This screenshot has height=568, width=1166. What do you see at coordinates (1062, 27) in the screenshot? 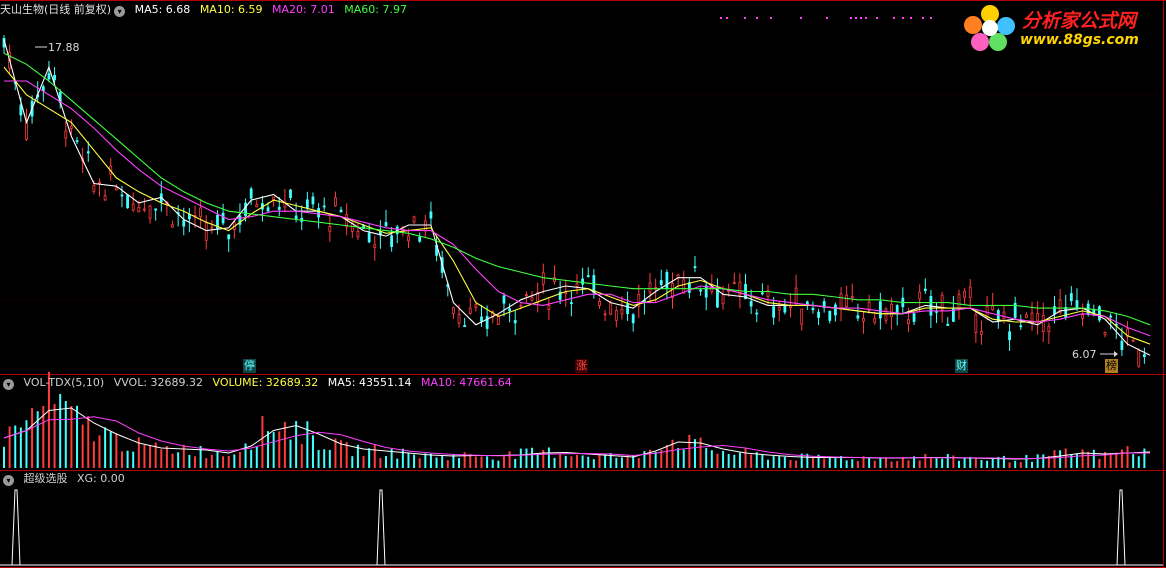
I see `site-logo: 分析家公式网 www.88gs.com` at bounding box center [1062, 27].